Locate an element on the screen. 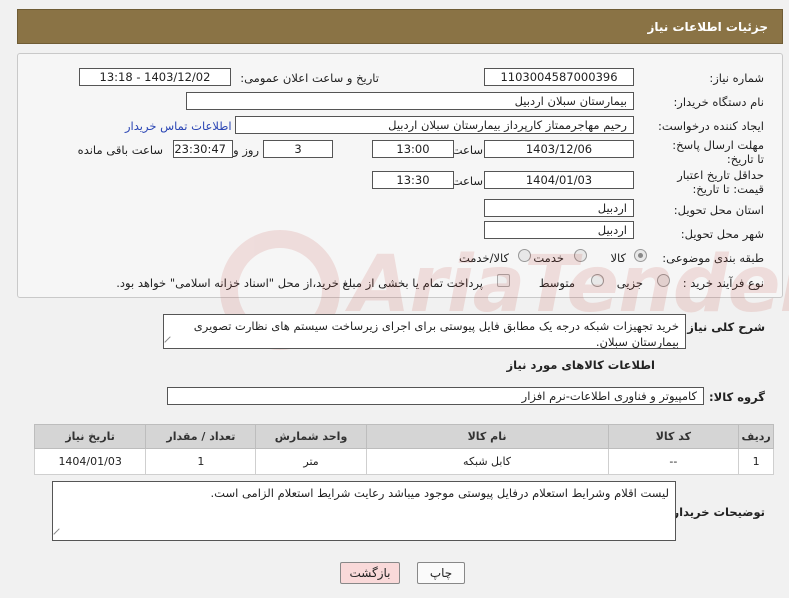  cell-qty: 1 is located at coordinates (201, 461).